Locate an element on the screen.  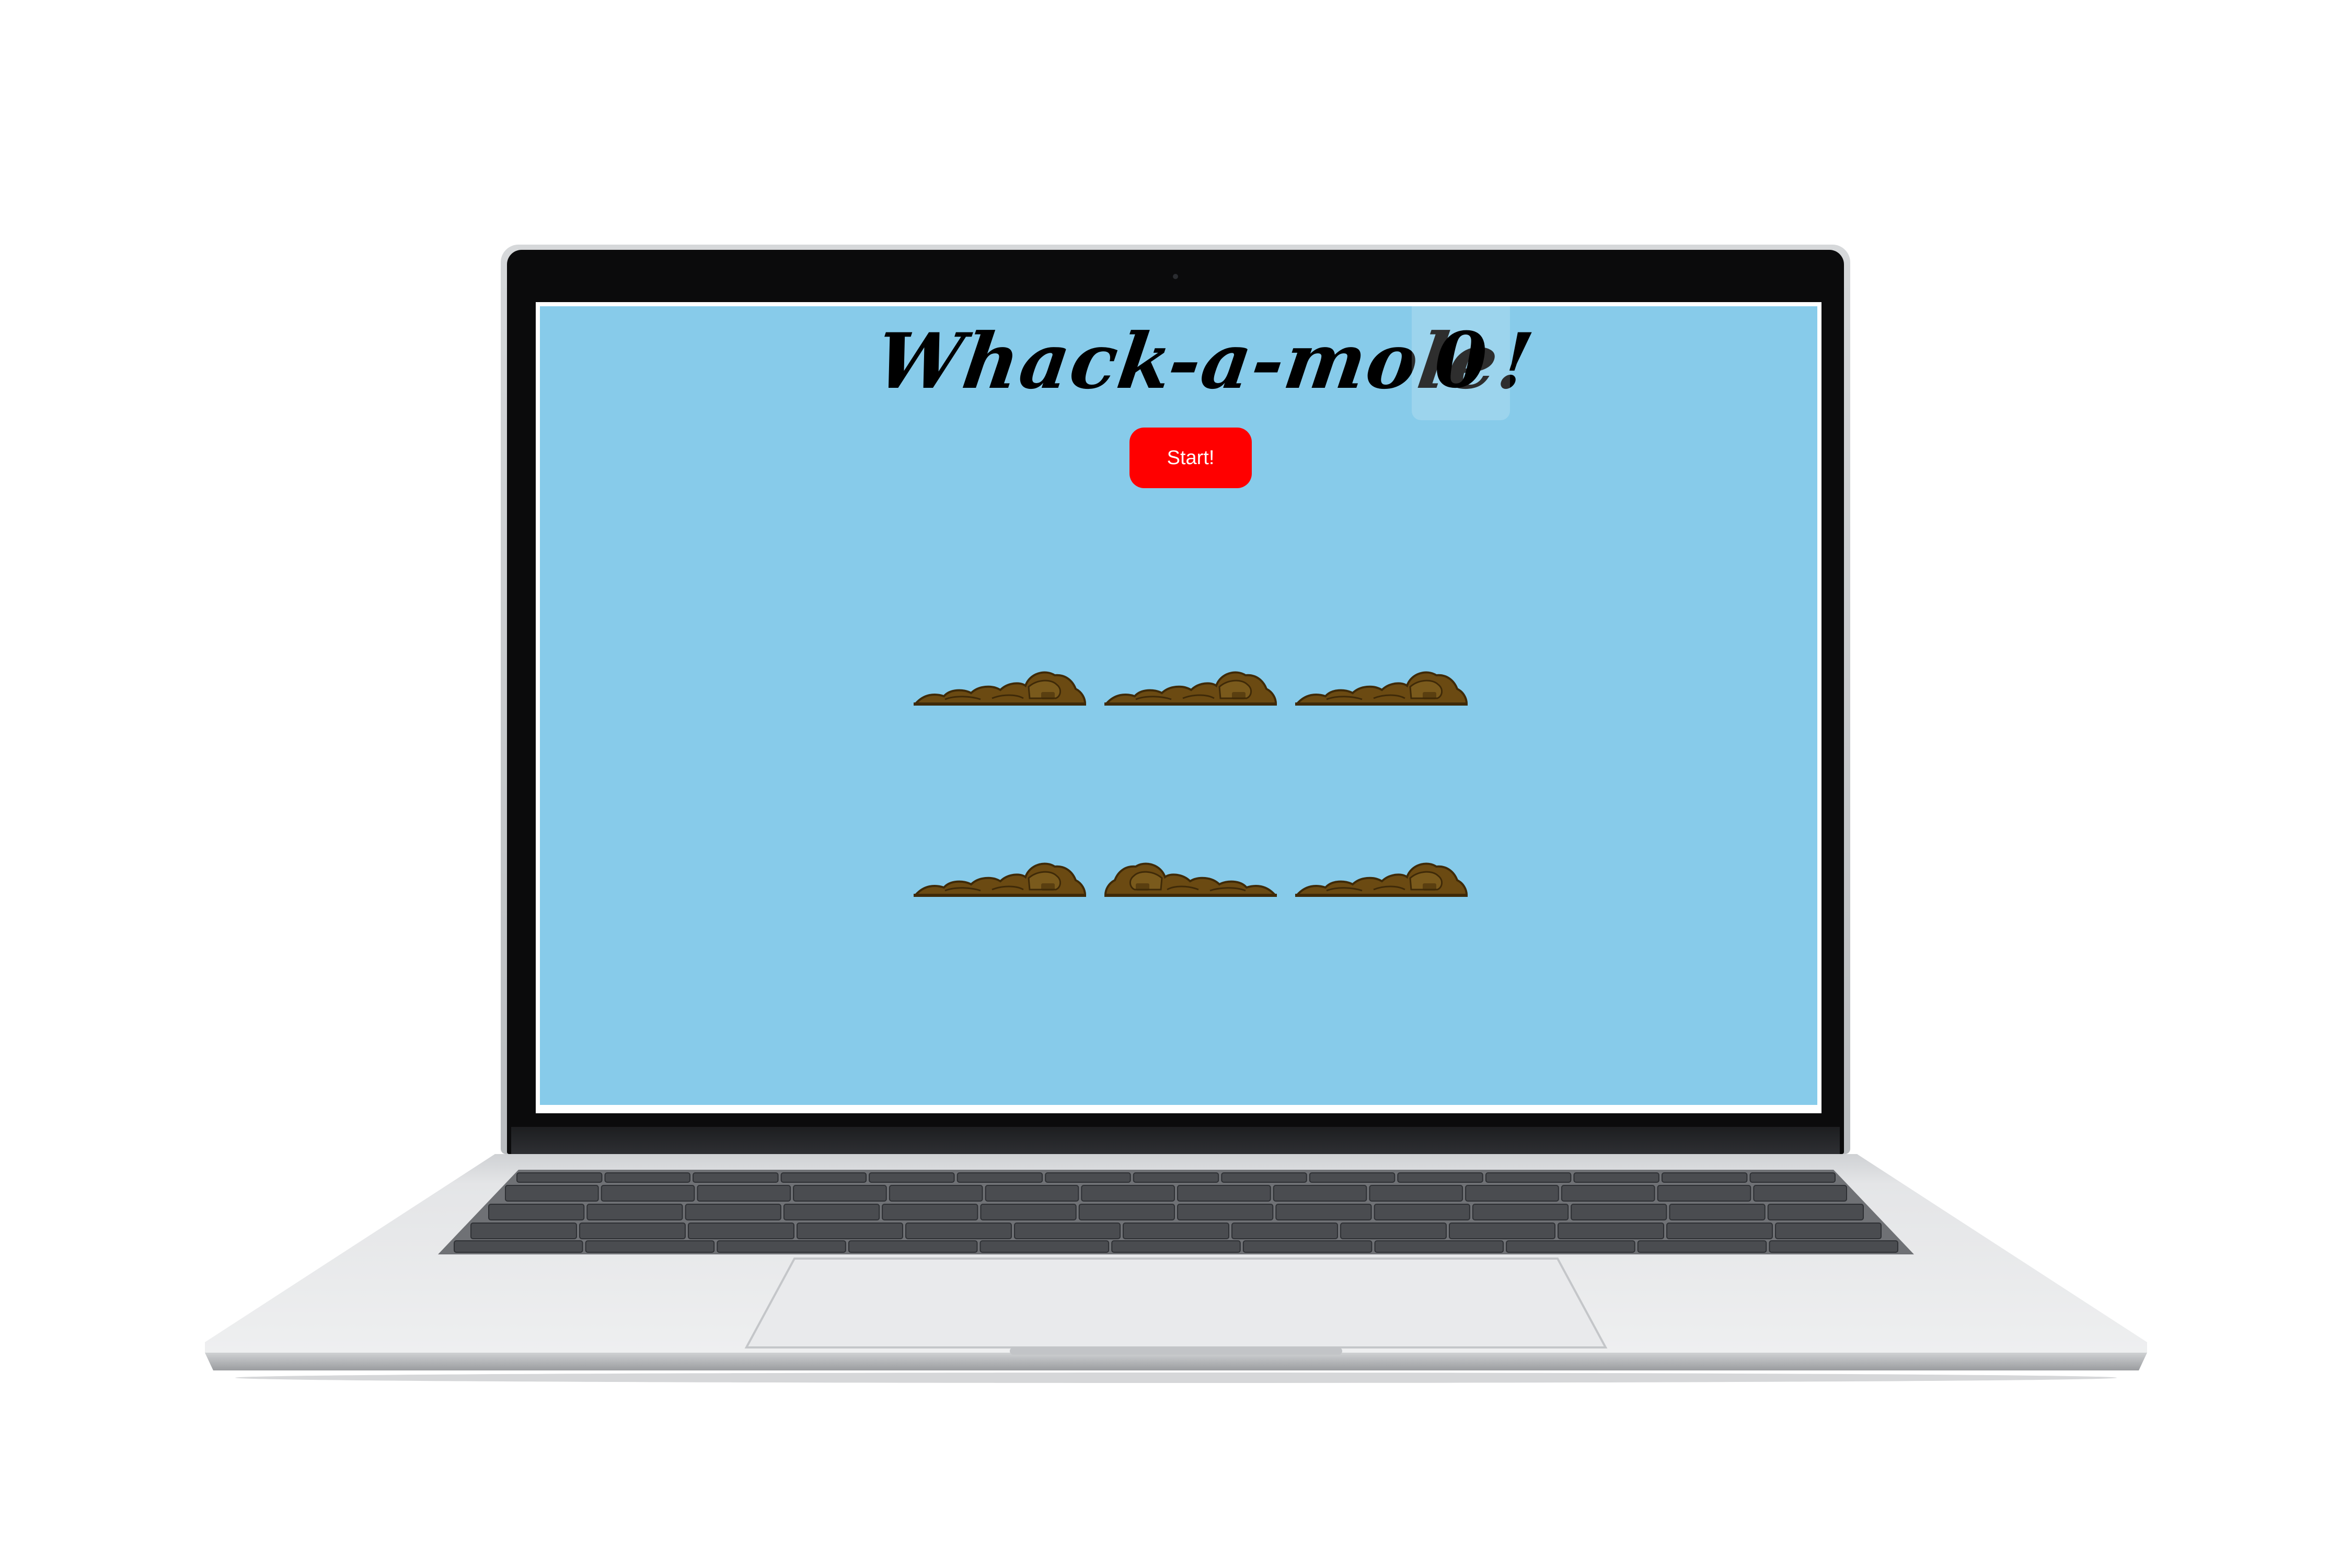
keyboard-illustration is located at coordinates (1176, 1268).